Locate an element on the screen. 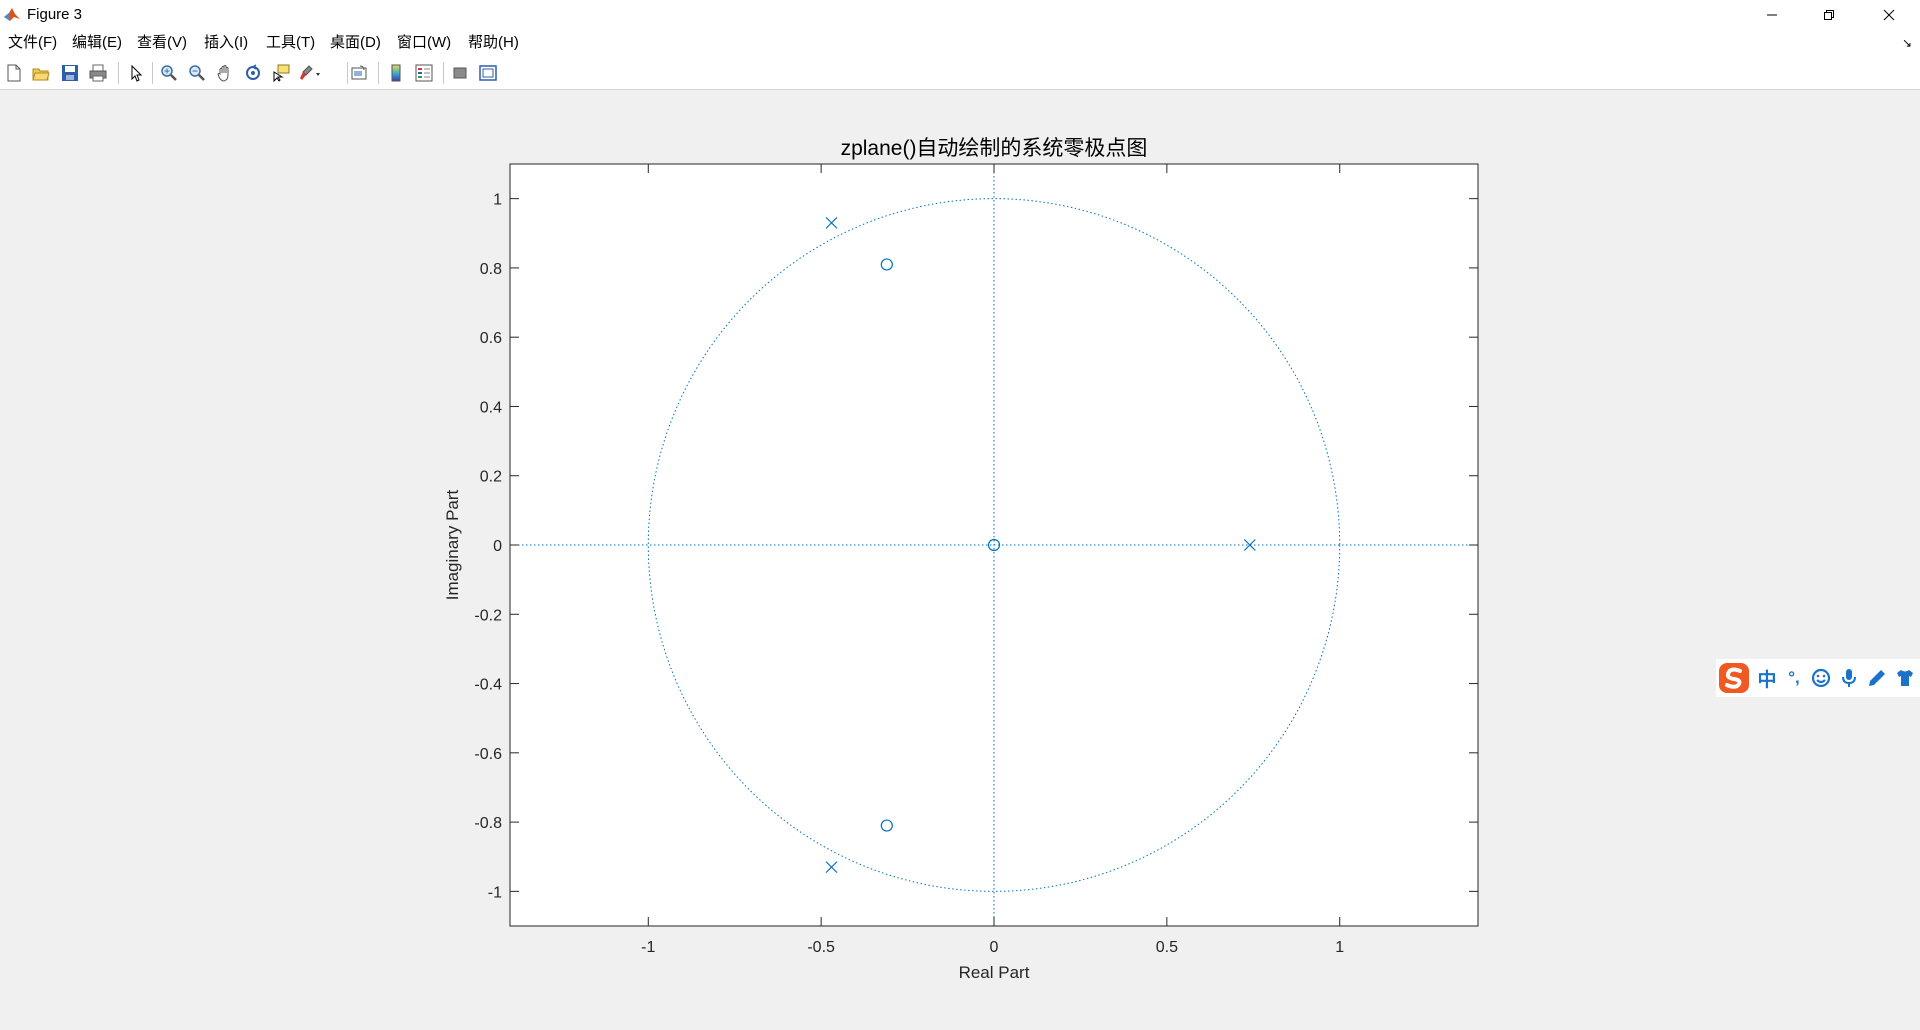  y-tick-label: 0.2 is located at coordinates (491, 477).